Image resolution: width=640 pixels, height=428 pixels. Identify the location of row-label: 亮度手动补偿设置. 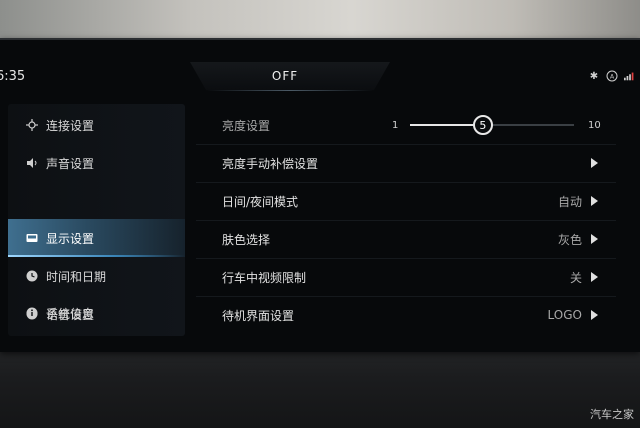
(270, 163).